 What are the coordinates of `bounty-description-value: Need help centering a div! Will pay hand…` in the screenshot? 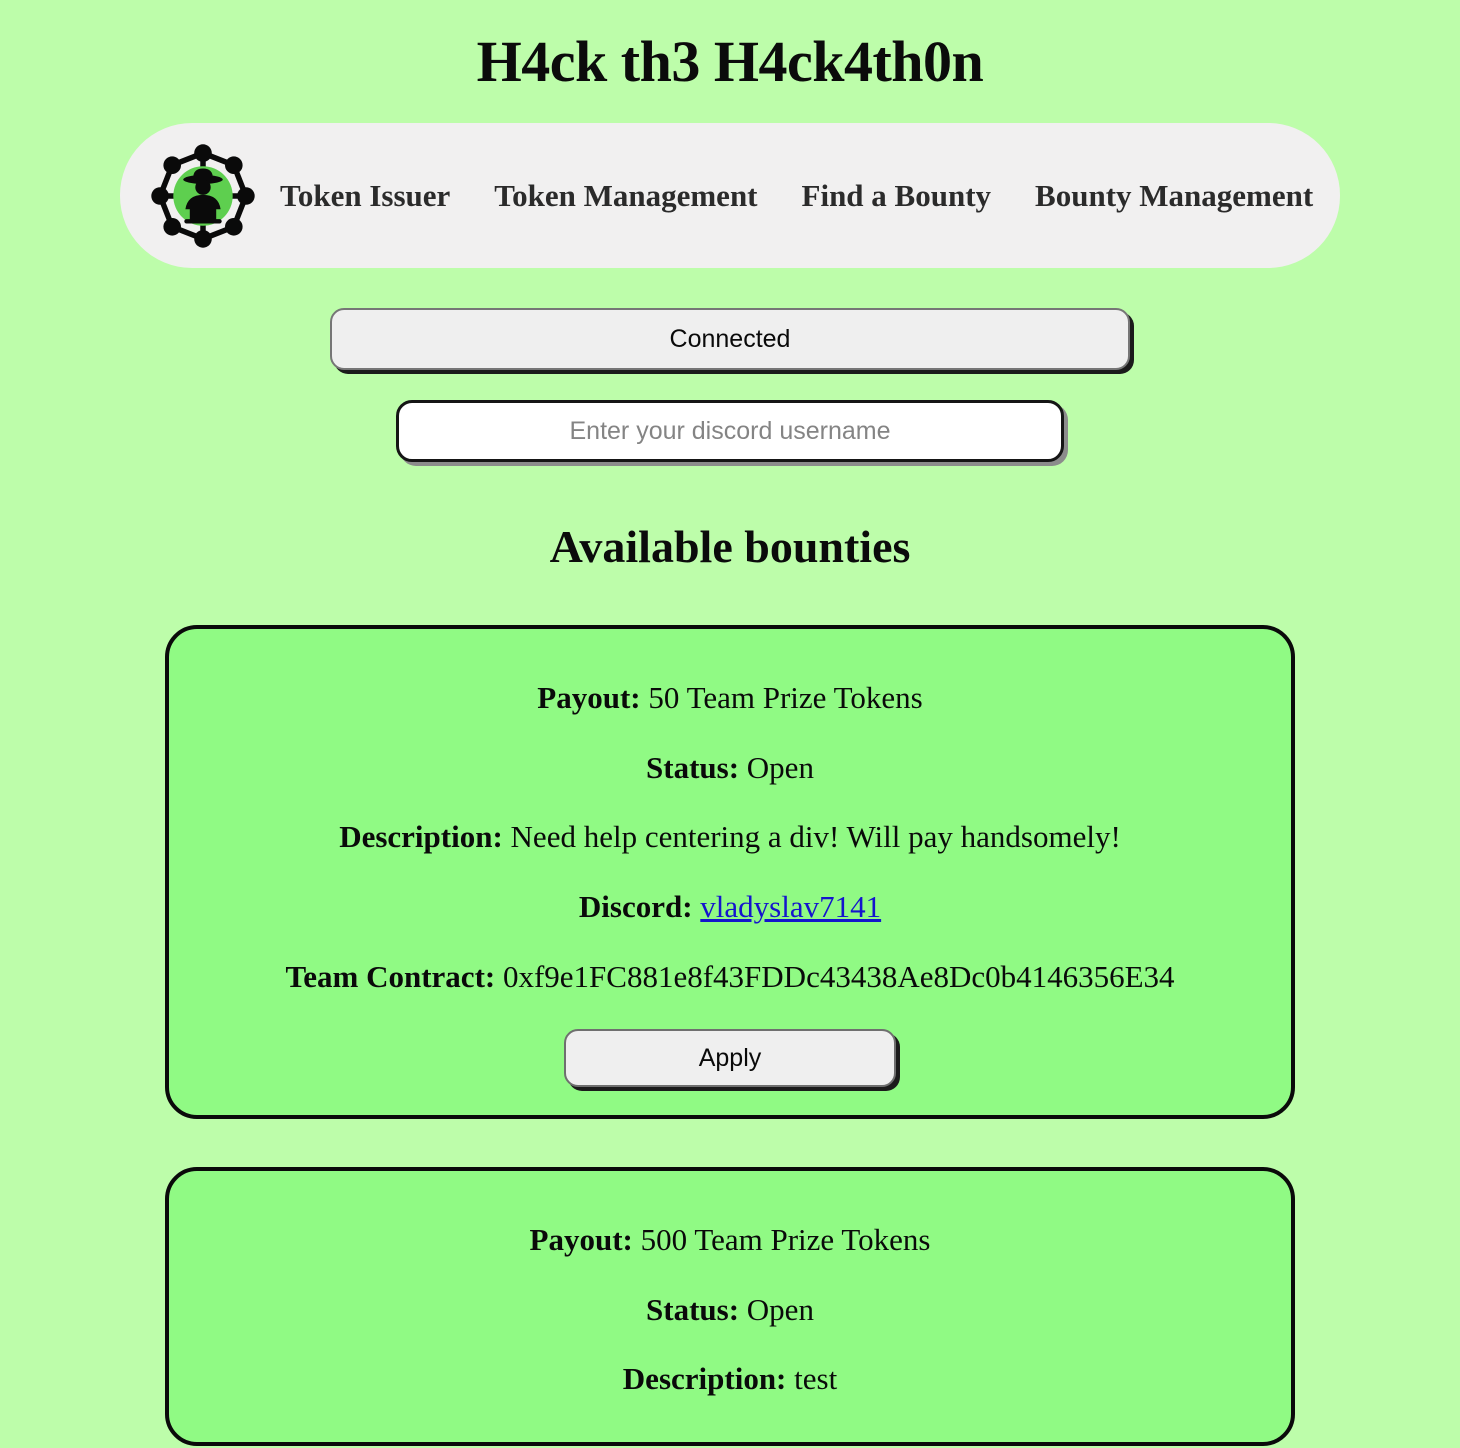 It's located at (815, 837).